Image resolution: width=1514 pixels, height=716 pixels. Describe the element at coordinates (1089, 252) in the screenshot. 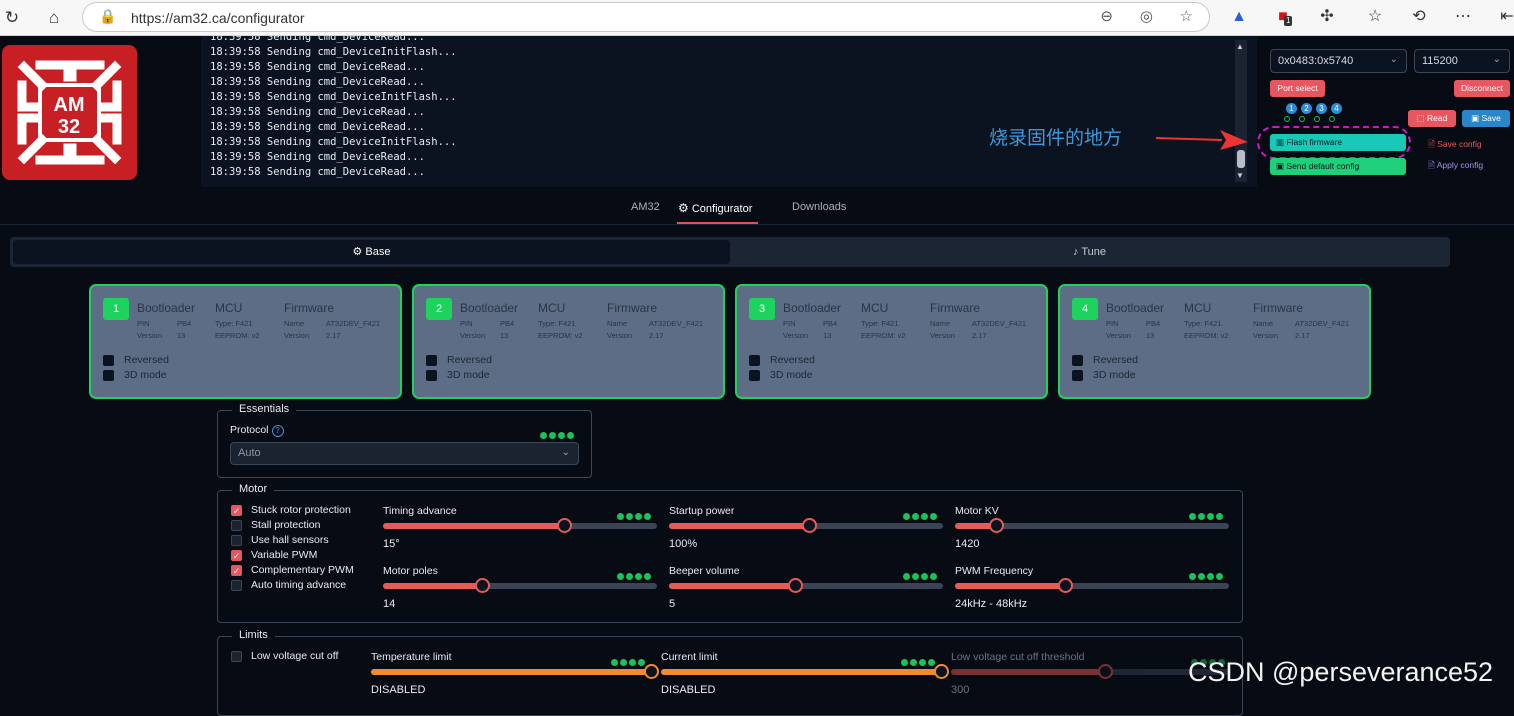

I see `tab-tune: ♪ Tune` at that location.